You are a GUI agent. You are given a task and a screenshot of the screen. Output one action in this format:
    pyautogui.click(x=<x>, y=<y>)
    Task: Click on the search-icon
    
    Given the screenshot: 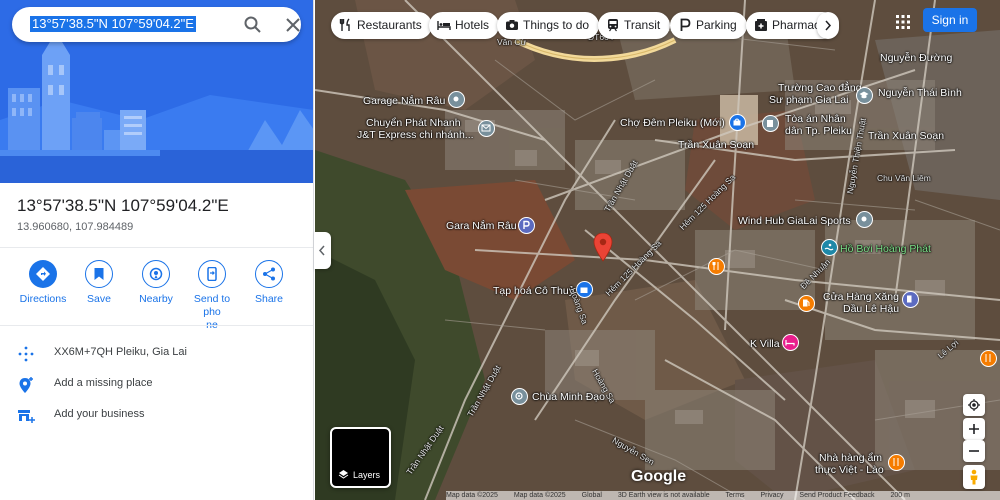 What is the action you would take?
    pyautogui.click(x=252, y=24)
    